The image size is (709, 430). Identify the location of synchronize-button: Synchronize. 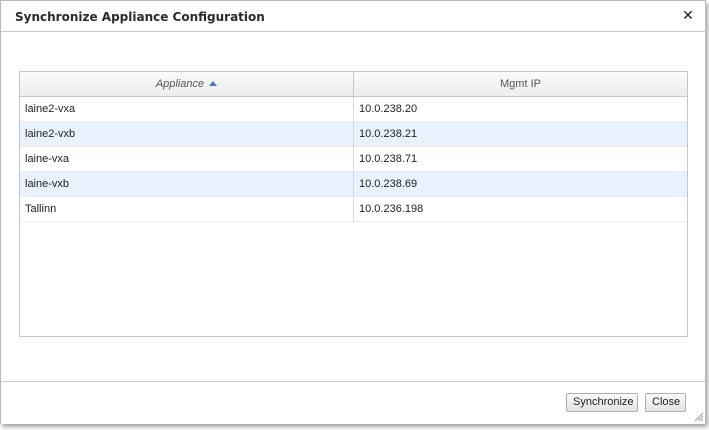
(602, 402).